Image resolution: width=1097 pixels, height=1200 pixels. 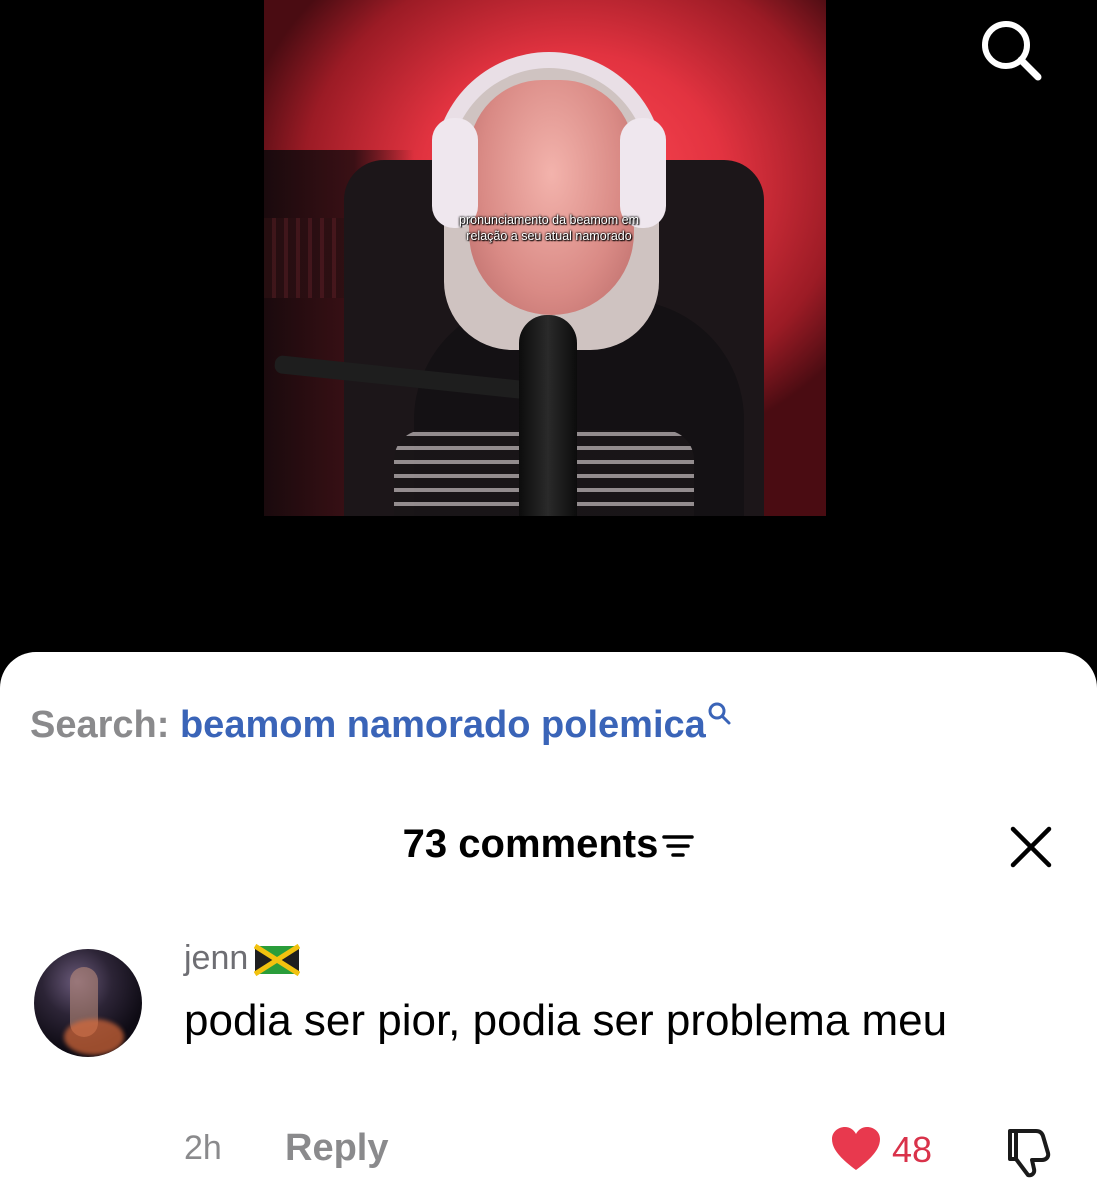 I want to click on heart-icon, so click(x=856, y=1149).